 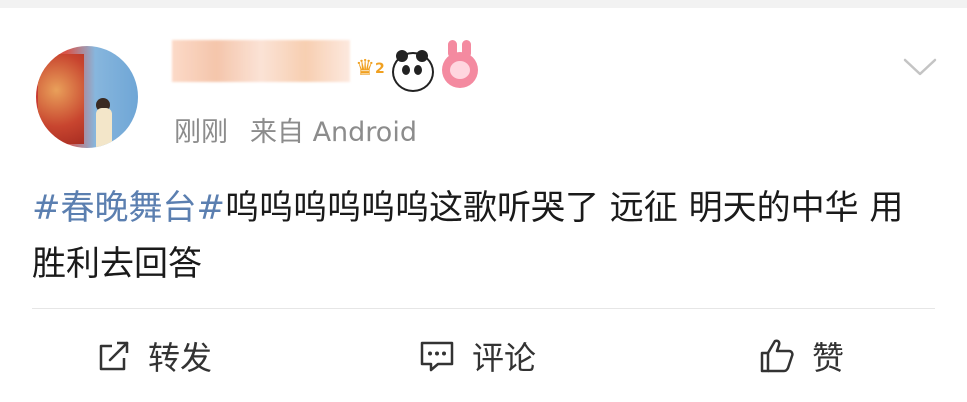 I want to click on rabbit-badge-icon, so click(x=460, y=64).